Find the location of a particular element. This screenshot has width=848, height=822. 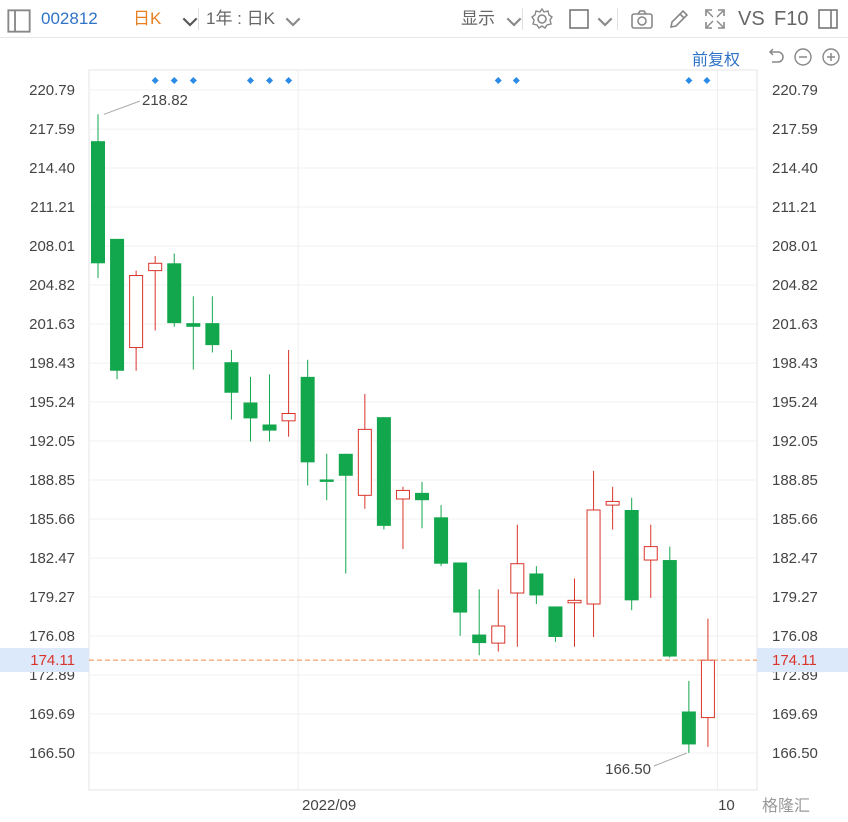

y-tick-label-right: 188.85 is located at coordinates (795, 480).